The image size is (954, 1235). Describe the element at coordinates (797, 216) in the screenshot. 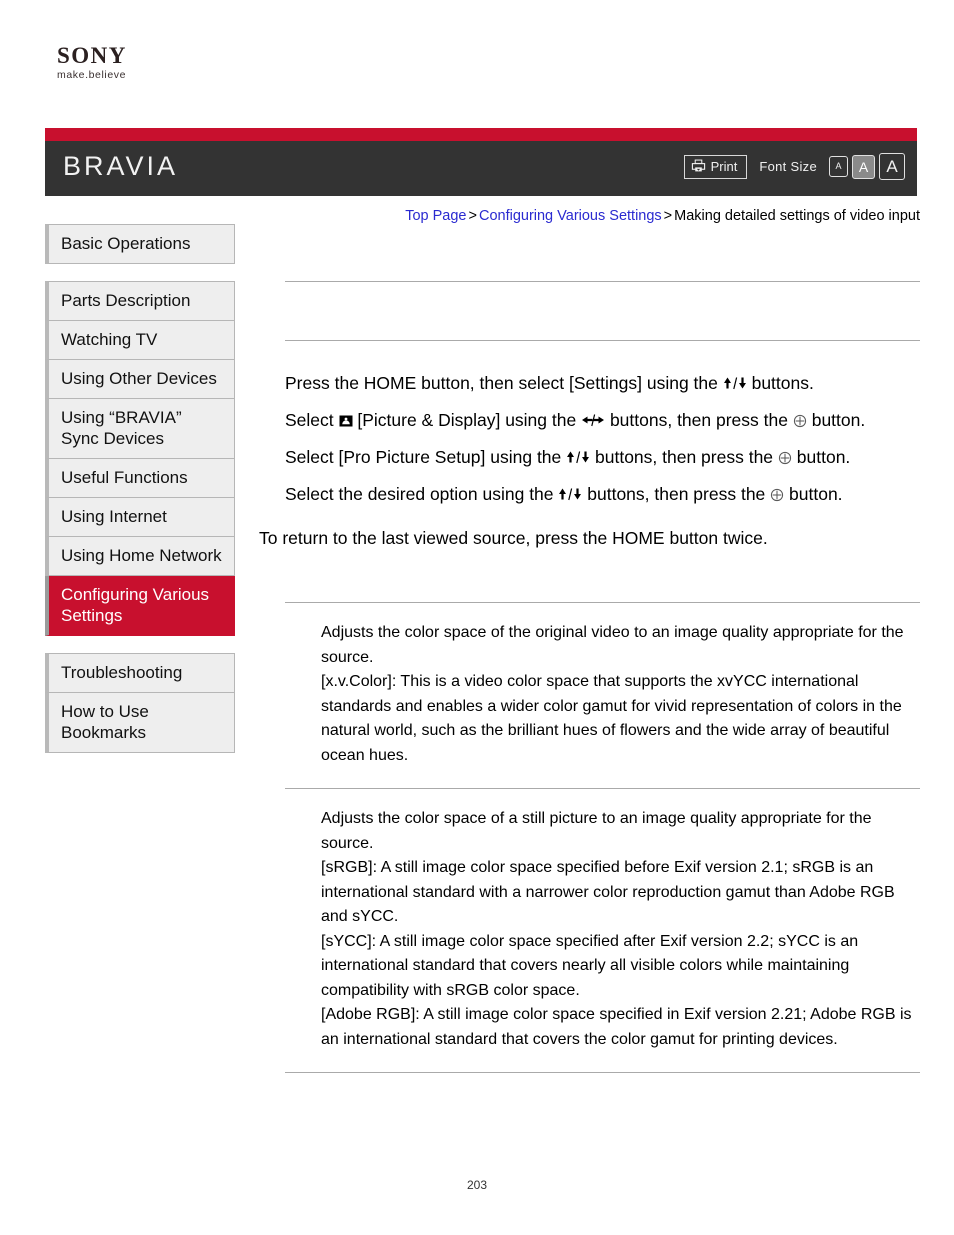

I see `breadcrumb-current-page: Making detailed settings of video input` at that location.